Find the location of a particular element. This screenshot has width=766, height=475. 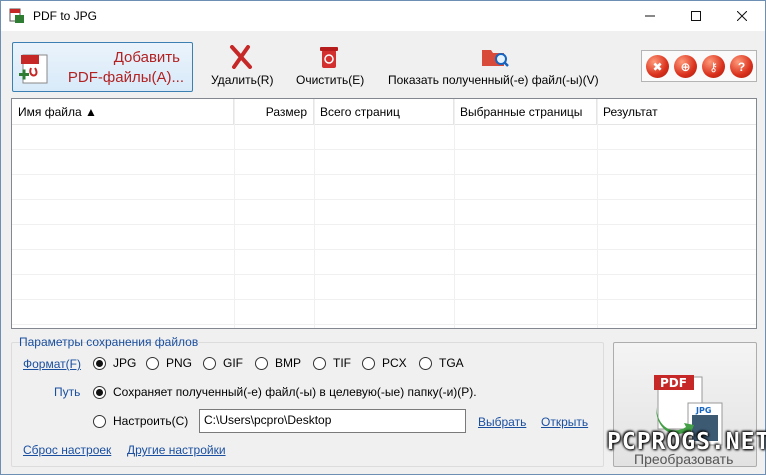

key-icon: ⚷ is located at coordinates (713, 66).